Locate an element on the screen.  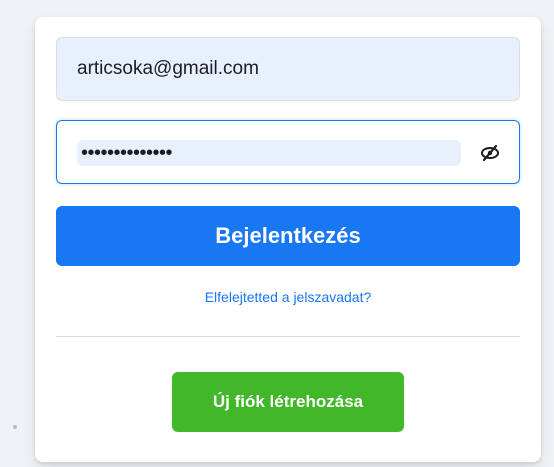
email-value: articsoka@gmail.com is located at coordinates (168, 68).